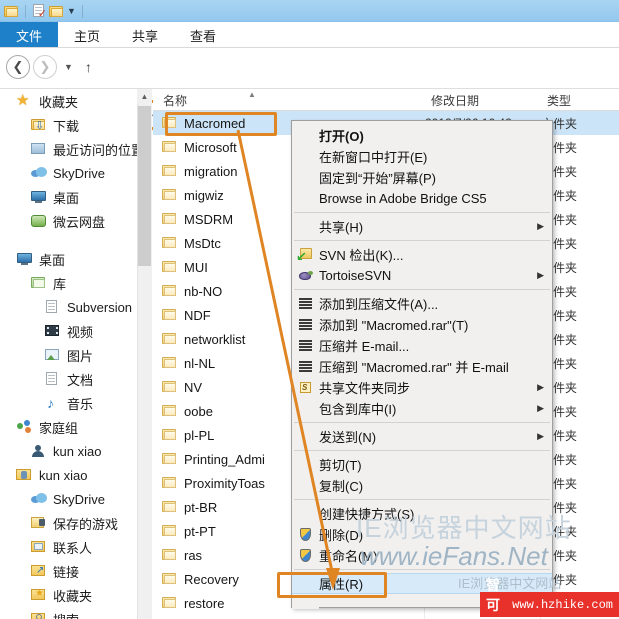 The width and height of the screenshot is (619, 619). Describe the element at coordinates (76, 379) in the screenshot. I see `sidebar-item-document: 文档` at that location.